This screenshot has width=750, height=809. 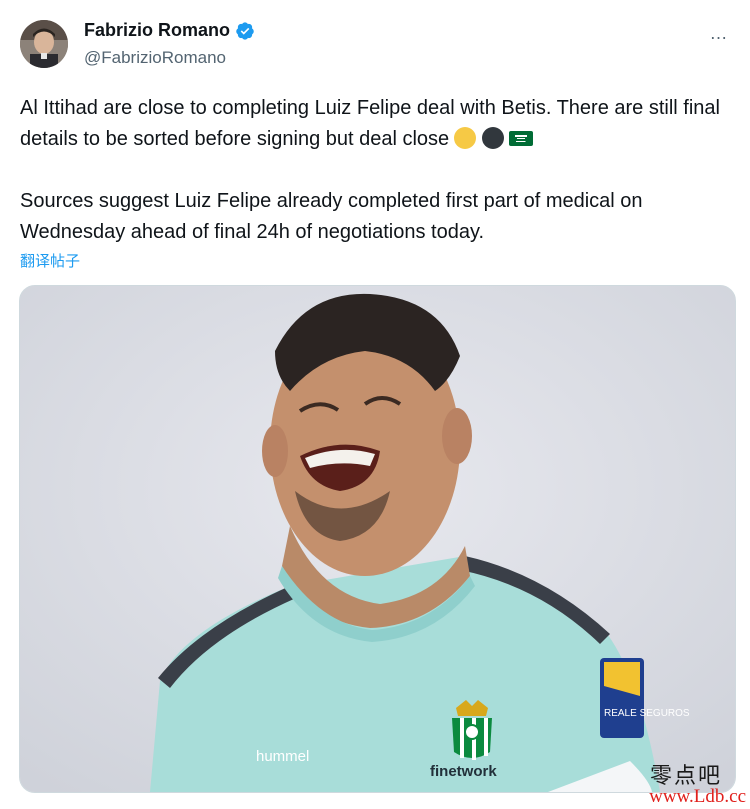 I want to click on avatar-image, so click(x=44, y=44).